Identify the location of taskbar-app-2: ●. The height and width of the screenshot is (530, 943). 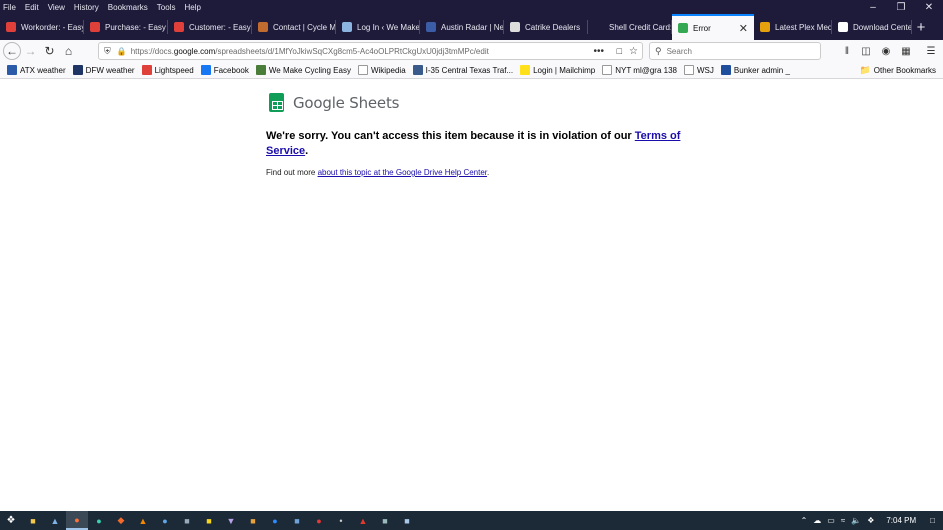
(165, 520).